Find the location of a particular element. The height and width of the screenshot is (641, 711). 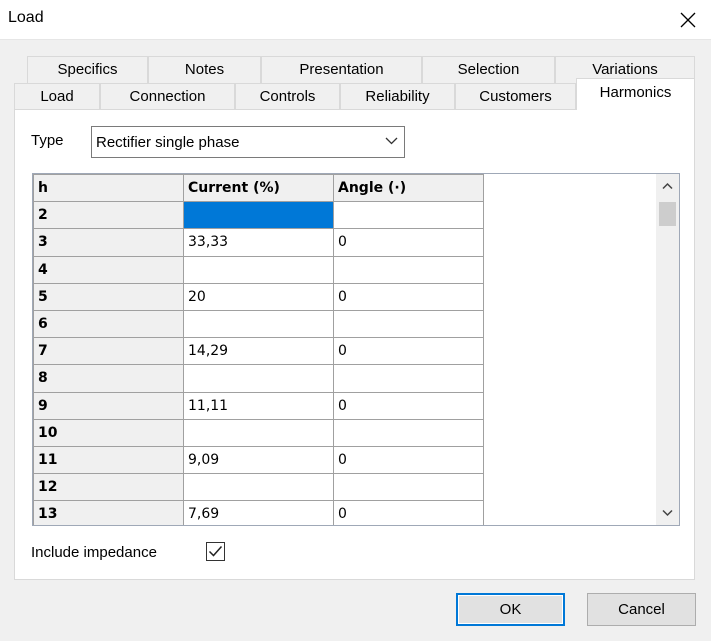

table-row: 4 is located at coordinates (258, 269).